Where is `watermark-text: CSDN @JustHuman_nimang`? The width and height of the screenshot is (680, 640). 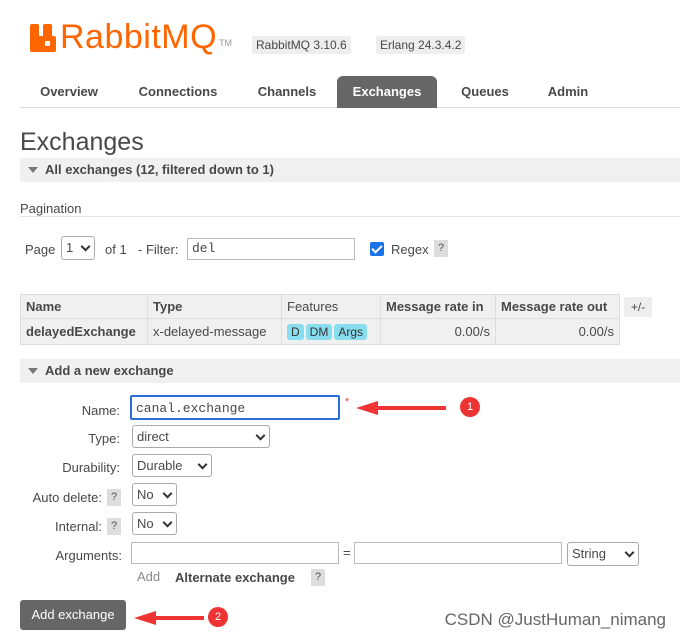 watermark-text: CSDN @JustHuman_nimang is located at coordinates (555, 619).